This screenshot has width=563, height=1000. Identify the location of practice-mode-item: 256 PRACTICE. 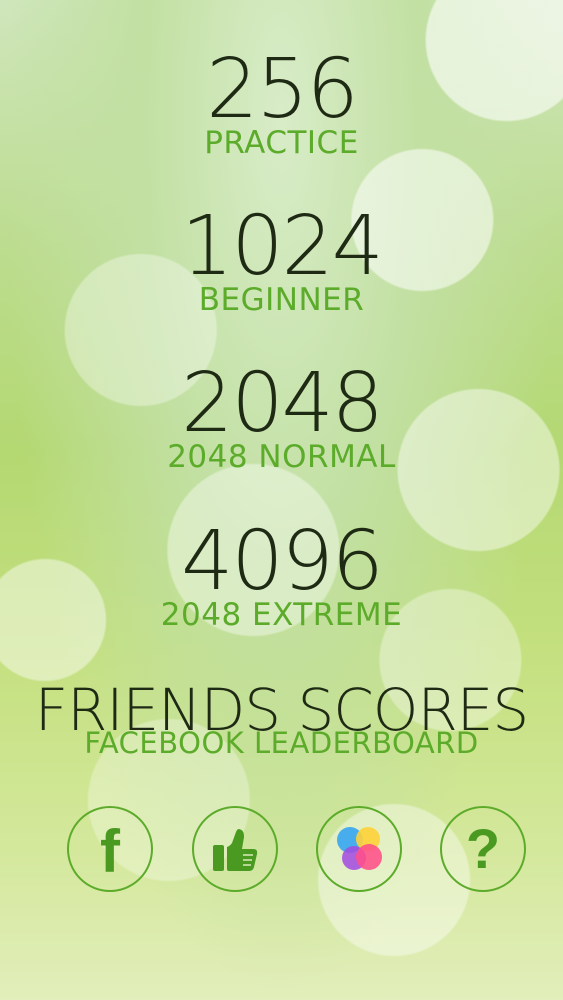
(281, 101).